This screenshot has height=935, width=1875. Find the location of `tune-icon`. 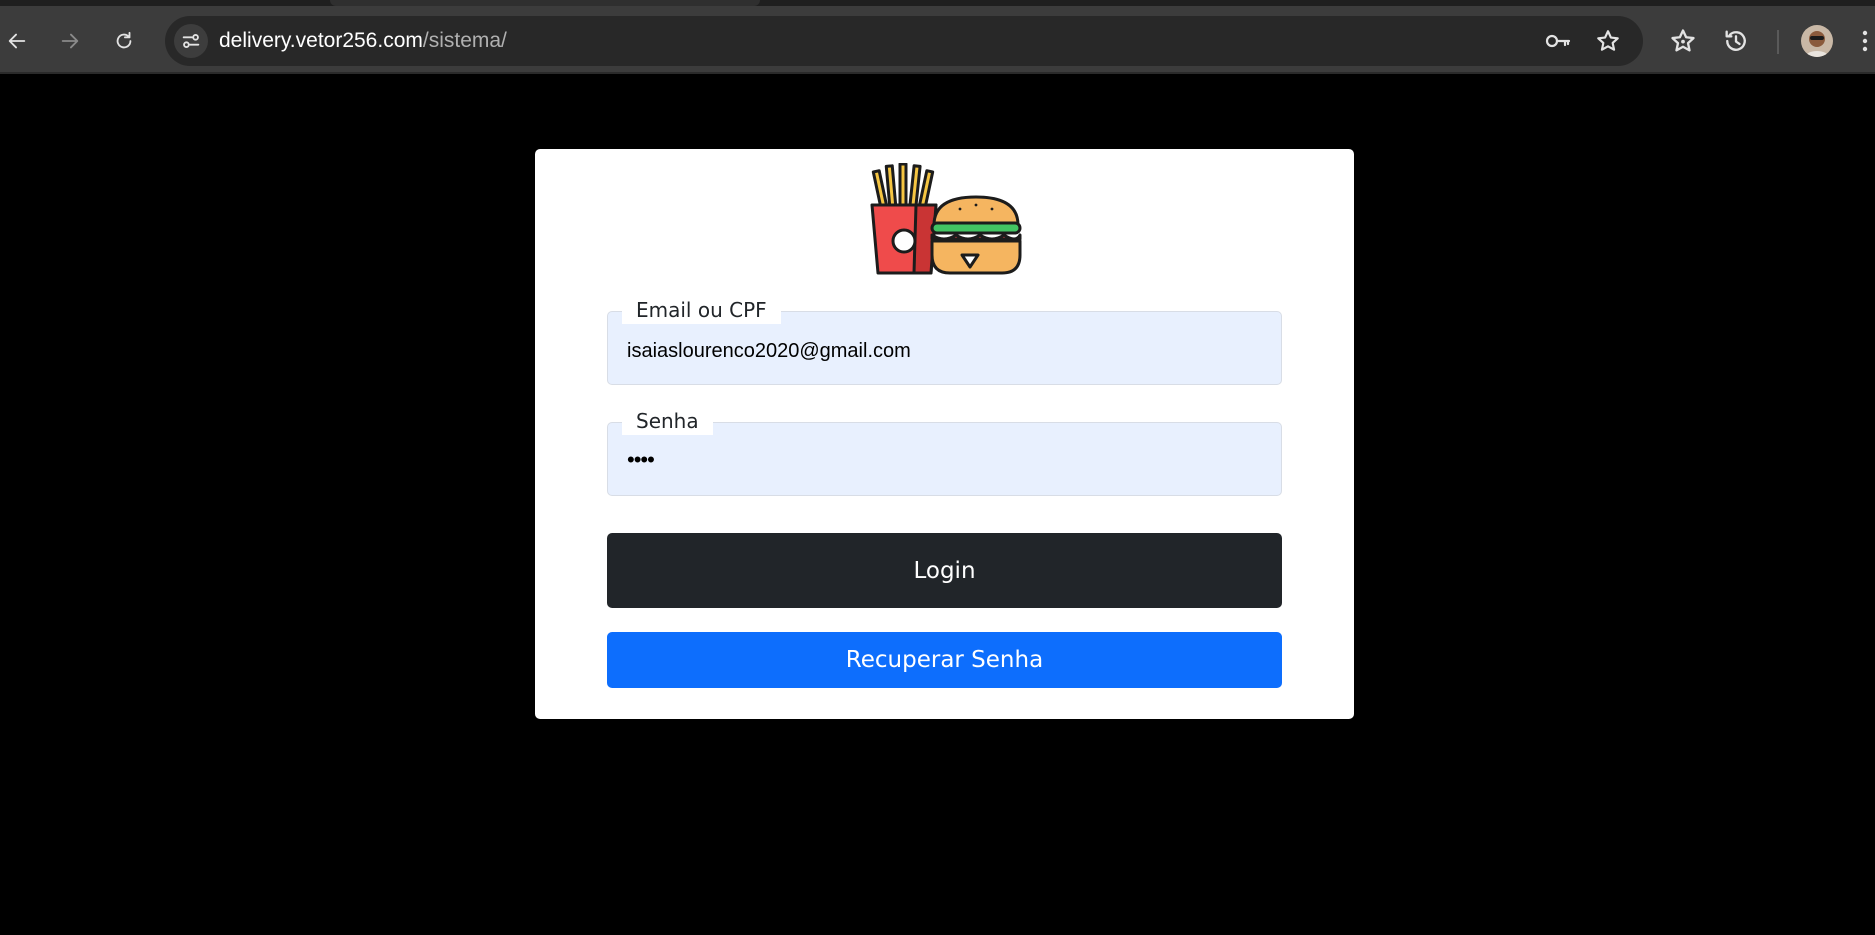

tune-icon is located at coordinates (191, 41).